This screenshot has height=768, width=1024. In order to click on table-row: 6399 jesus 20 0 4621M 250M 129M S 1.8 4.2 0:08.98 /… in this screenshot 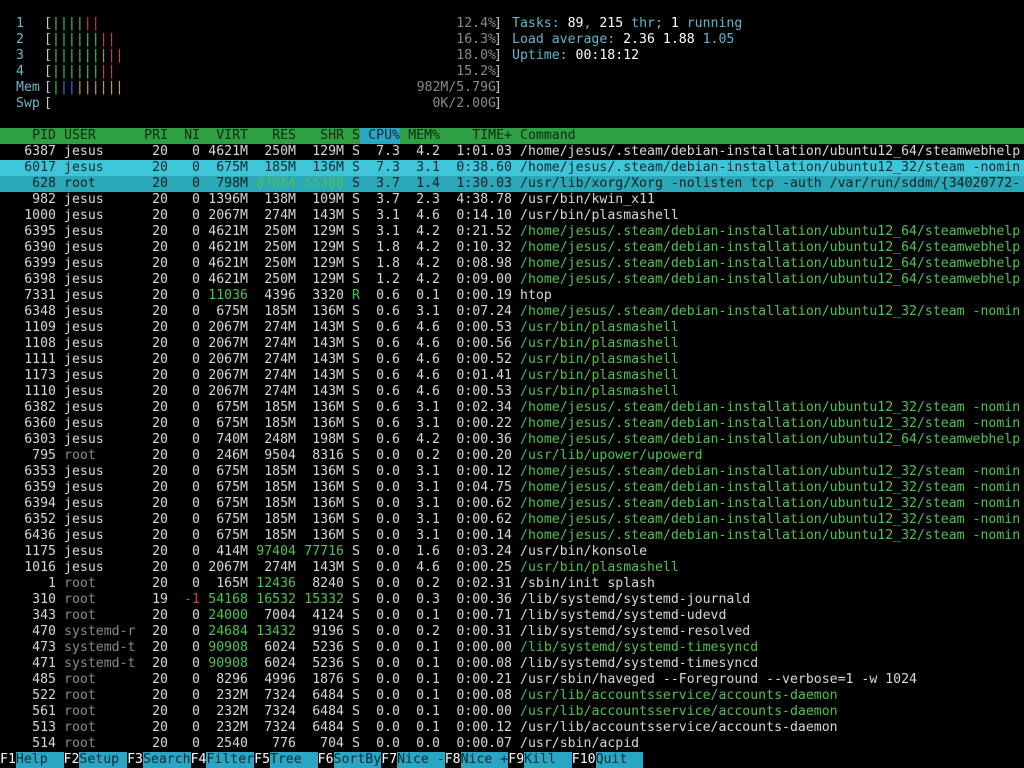, I will do `click(512, 264)`.